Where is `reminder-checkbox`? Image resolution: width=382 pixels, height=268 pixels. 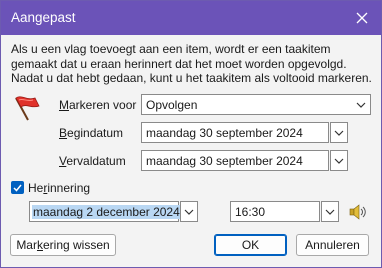
reminder-checkbox is located at coordinates (17, 187).